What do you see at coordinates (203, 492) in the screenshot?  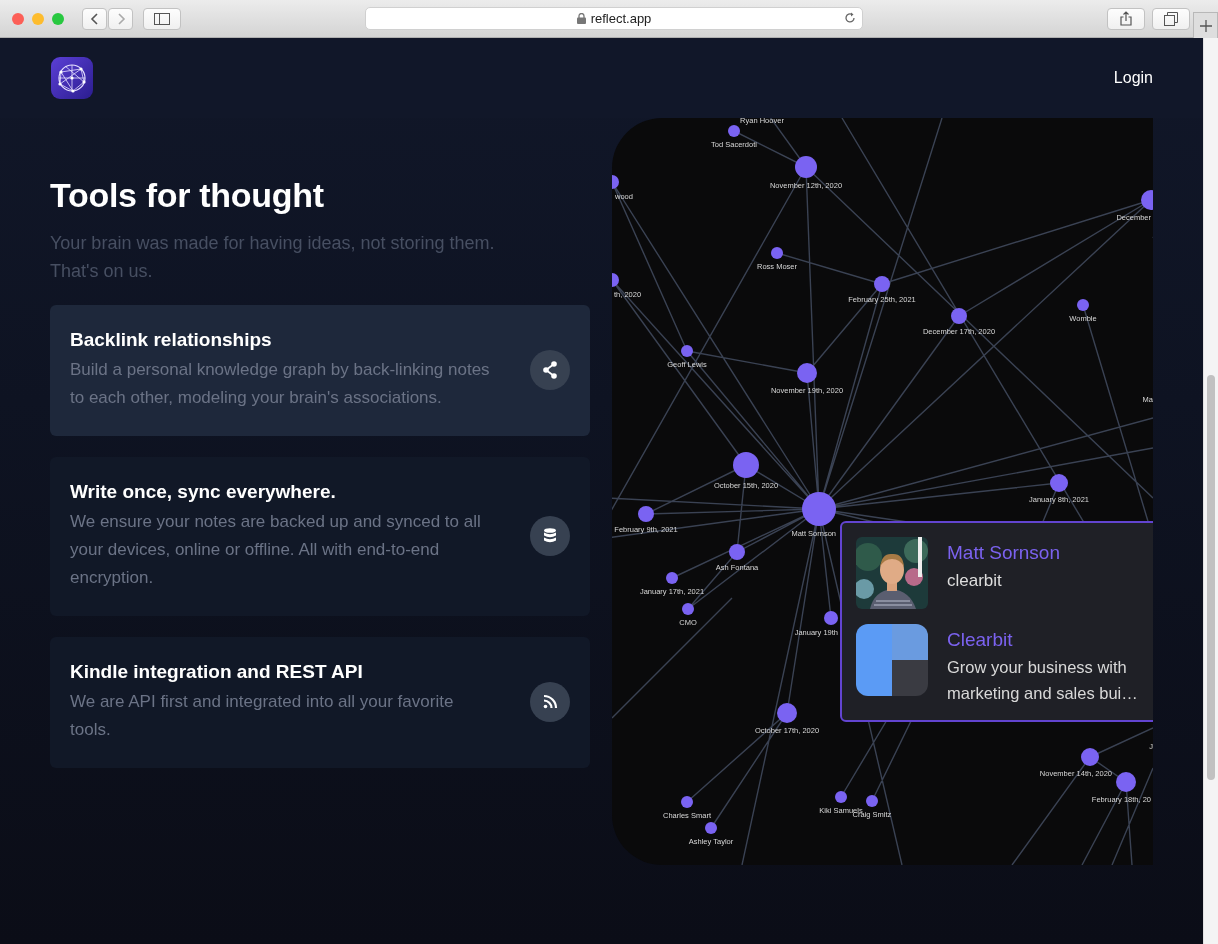 I see `feature-title: Write once, sync everywhere.` at bounding box center [203, 492].